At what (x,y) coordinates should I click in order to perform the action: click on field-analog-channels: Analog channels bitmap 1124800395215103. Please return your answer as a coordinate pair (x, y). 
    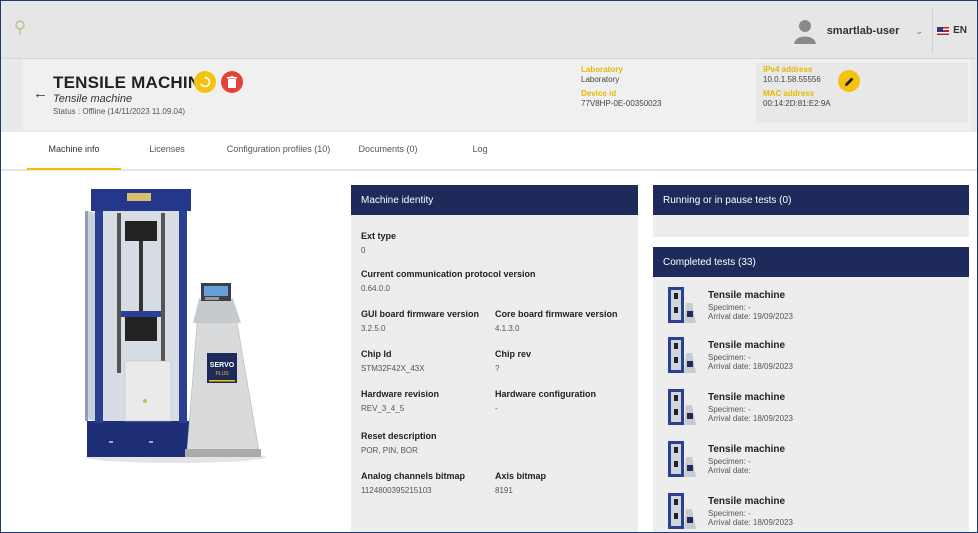
    Looking at the image, I should click on (413, 483).